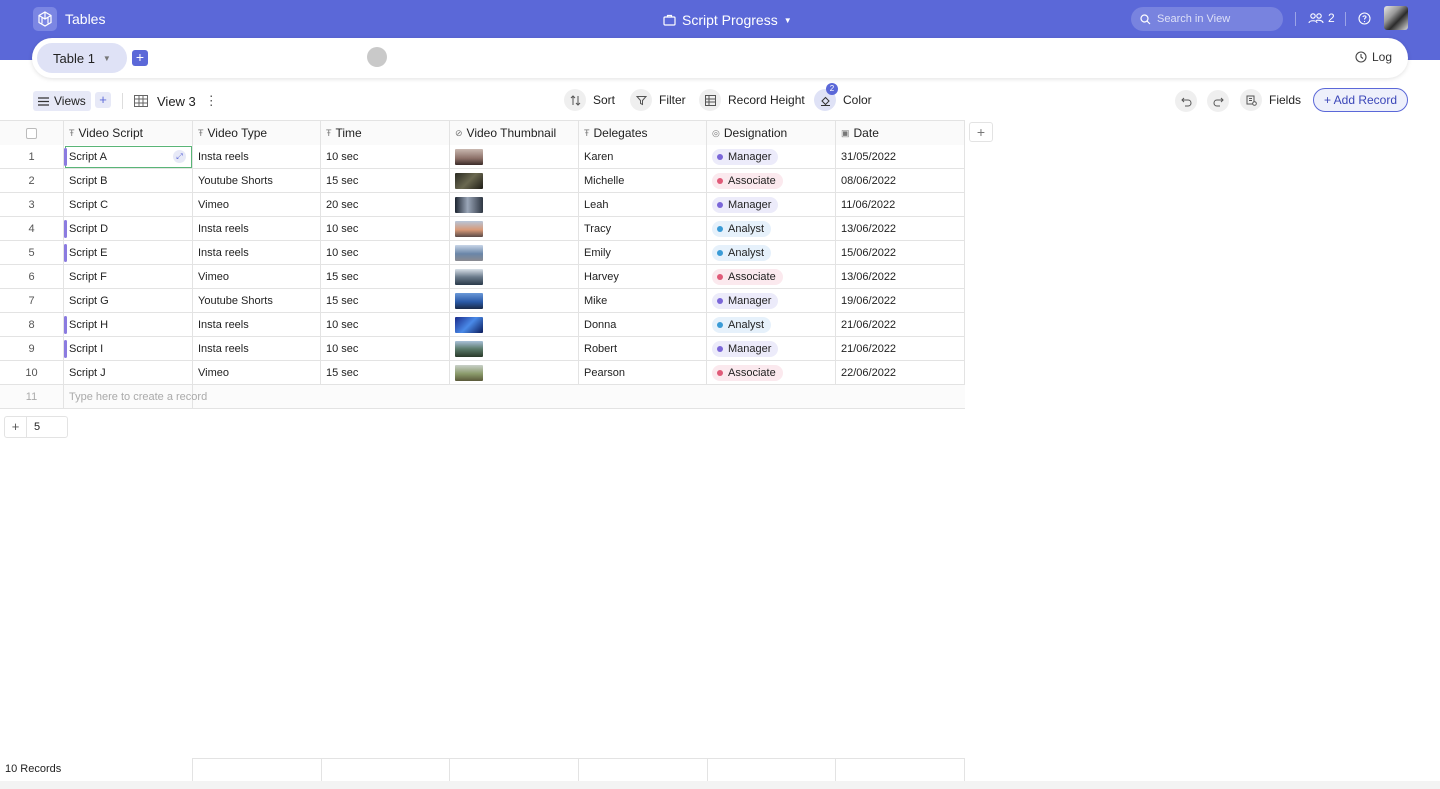  Describe the element at coordinates (643, 277) in the screenshot. I see `cell-delegates: Harvey` at that location.